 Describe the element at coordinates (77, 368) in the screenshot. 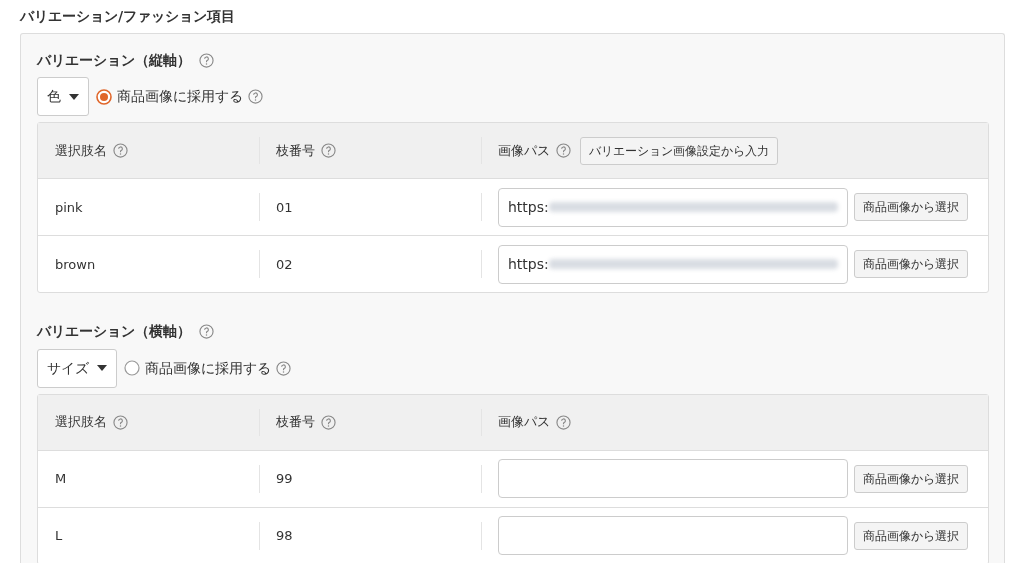

I see `axis-select: サイズ` at that location.